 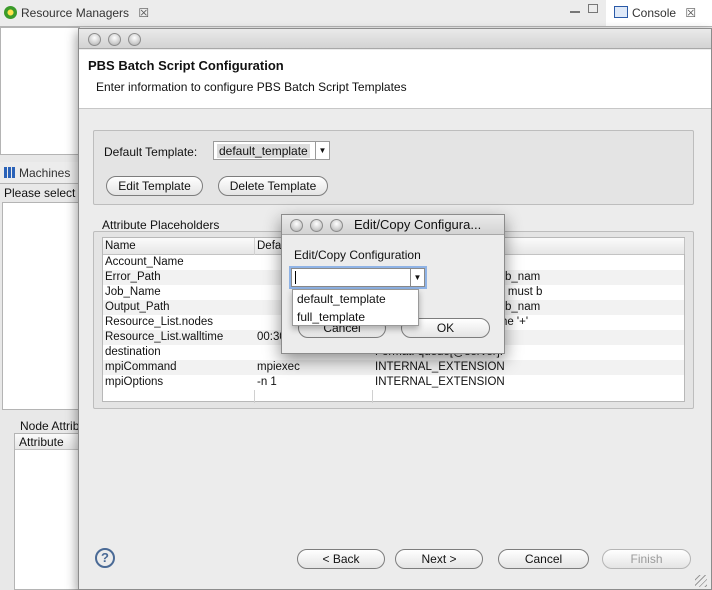 I want to click on tab-console: Console ☒, so click(x=655, y=13).